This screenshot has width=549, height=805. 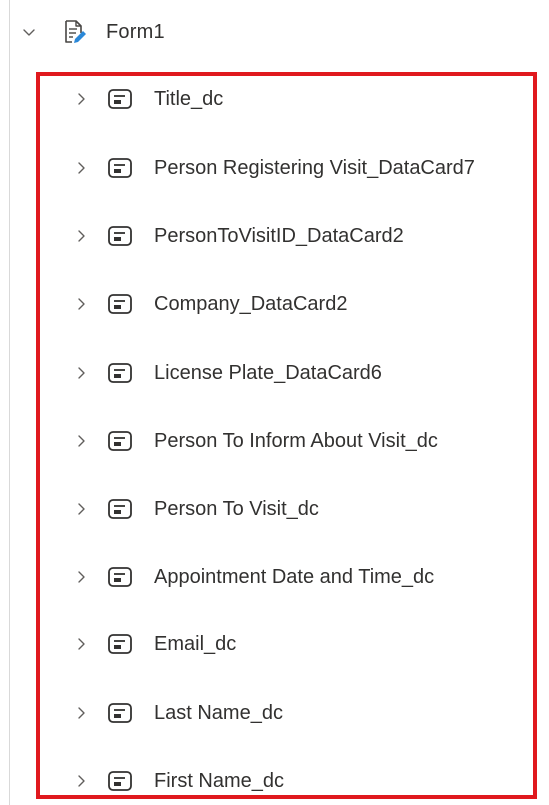 I want to click on tree-item-label: License Plate_DataCard6, so click(x=268, y=372).